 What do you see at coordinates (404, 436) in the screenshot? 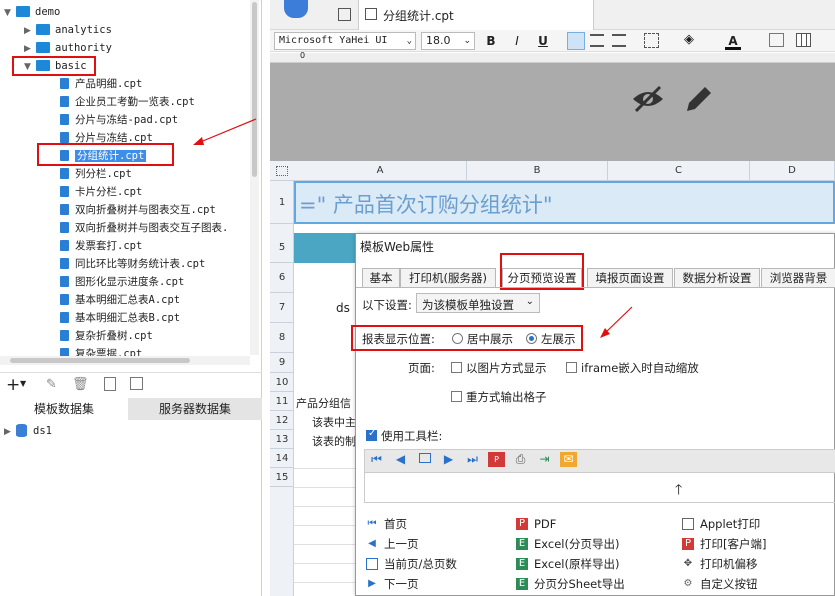
I see `use-toolbar-checkbox: 使用工具栏:` at bounding box center [404, 436].